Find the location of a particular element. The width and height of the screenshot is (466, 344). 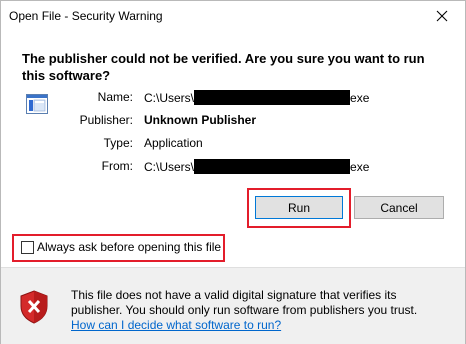

close-icon is located at coordinates (442, 16).